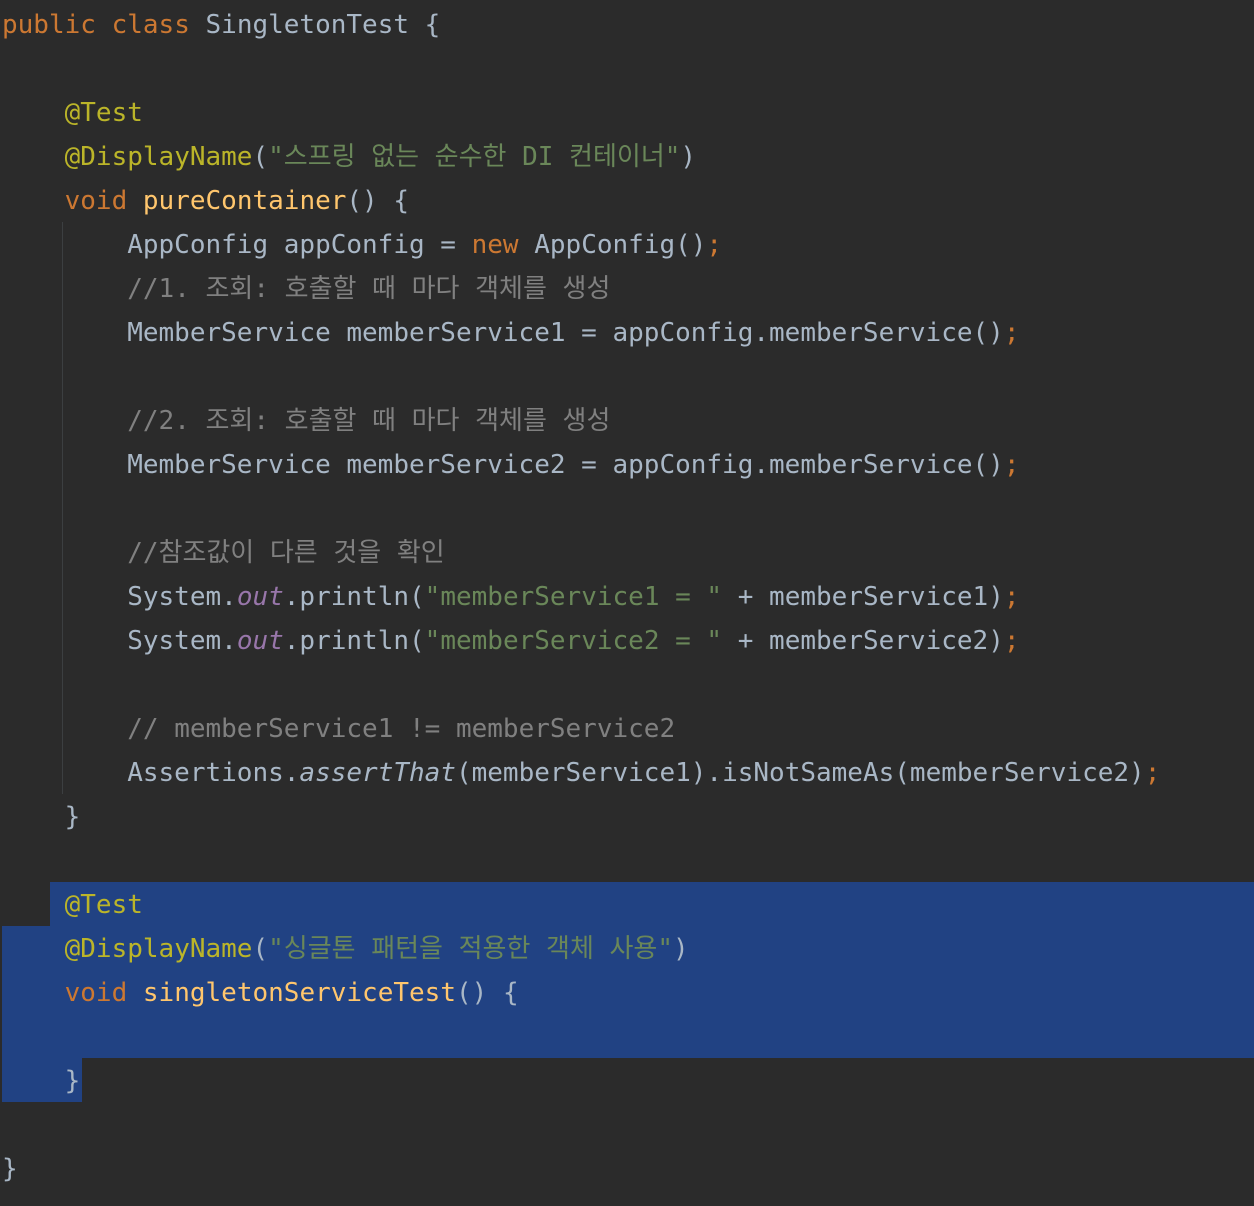  What do you see at coordinates (471, 949) in the screenshot?
I see `code-token: "싱글톤 패턴을 적용한 객체 사용"` at bounding box center [471, 949].